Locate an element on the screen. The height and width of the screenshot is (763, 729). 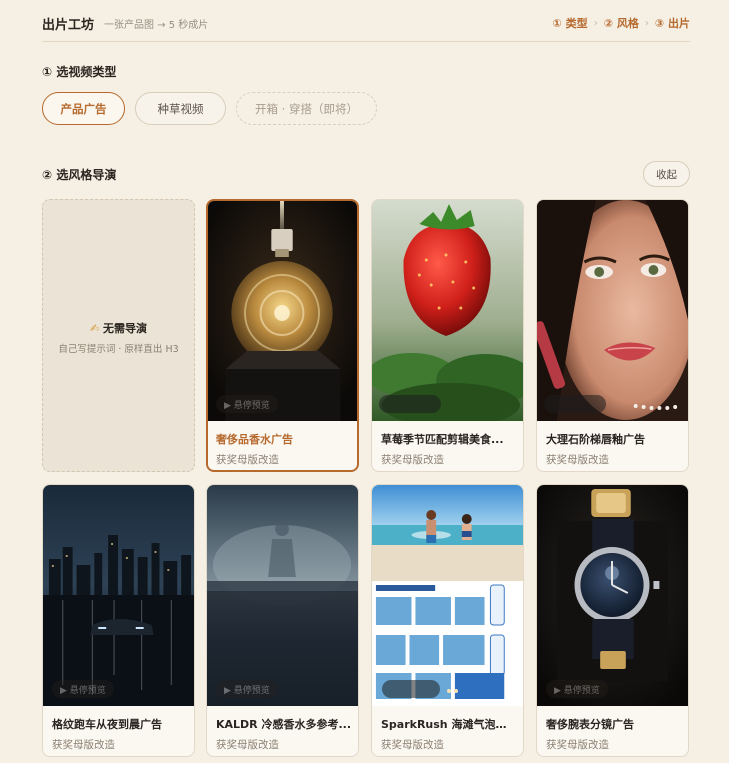
card-title: 大理石阶梯唇釉广告 is located at coordinates (595, 439).